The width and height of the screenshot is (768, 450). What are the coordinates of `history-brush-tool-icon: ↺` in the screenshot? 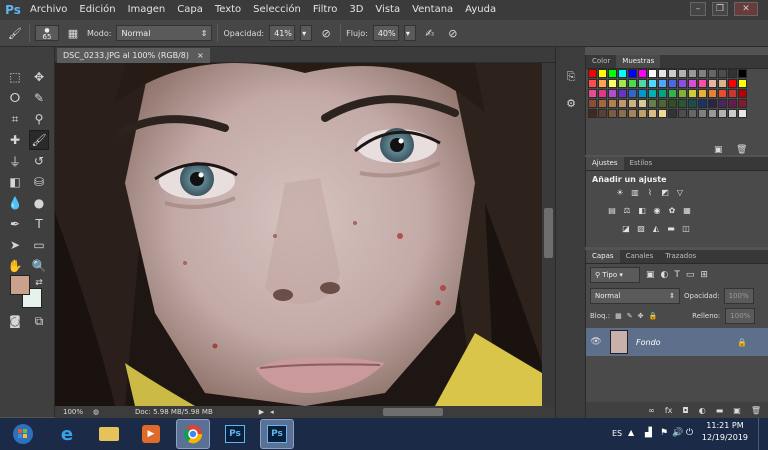 It's located at (39, 161).